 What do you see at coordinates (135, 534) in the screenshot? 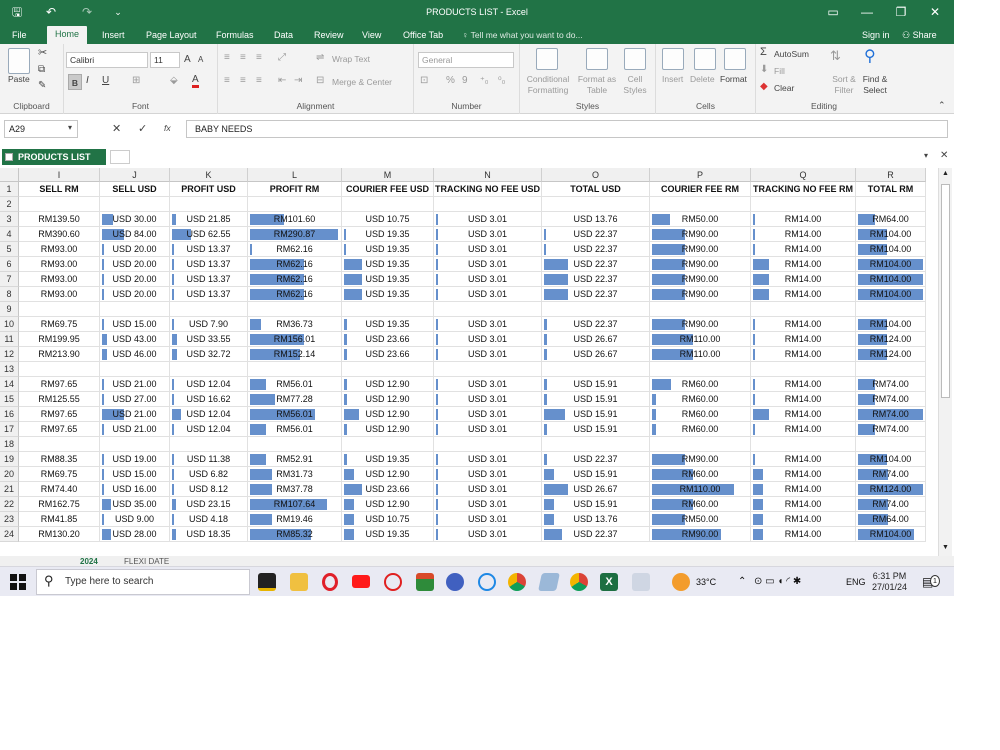
I see `data-cell: USD 28.00` at bounding box center [135, 534].